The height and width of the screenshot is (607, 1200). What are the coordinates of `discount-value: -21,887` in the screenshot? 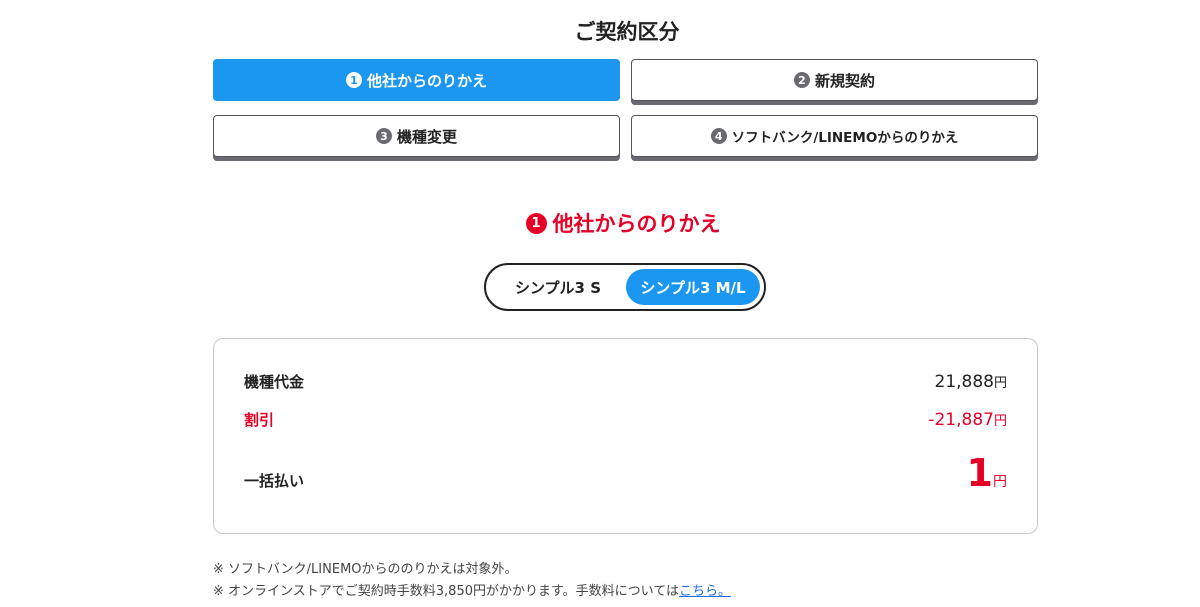 It's located at (961, 420).